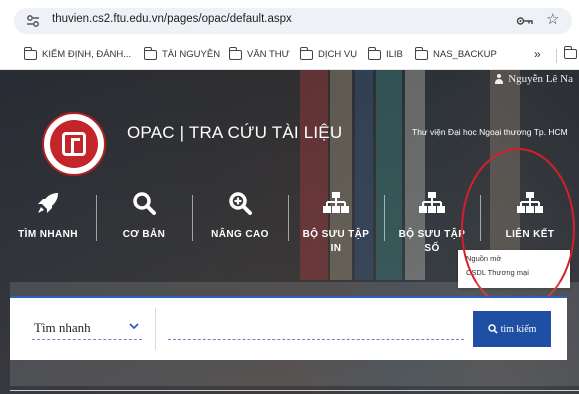  What do you see at coordinates (556, 56) in the screenshot?
I see `bookmarks-divider` at bounding box center [556, 56].